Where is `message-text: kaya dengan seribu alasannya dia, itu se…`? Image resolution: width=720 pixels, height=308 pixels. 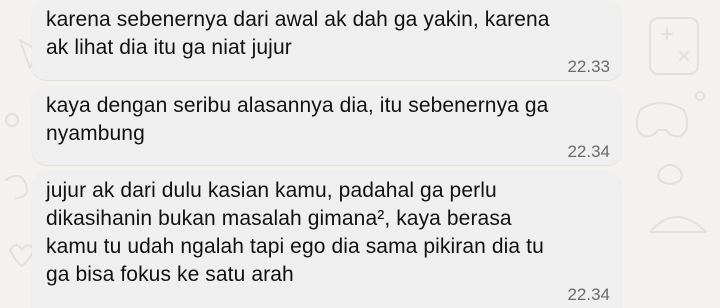 message-text: kaya dengan seribu alasannya dia, itu se… is located at coordinates (328, 120).